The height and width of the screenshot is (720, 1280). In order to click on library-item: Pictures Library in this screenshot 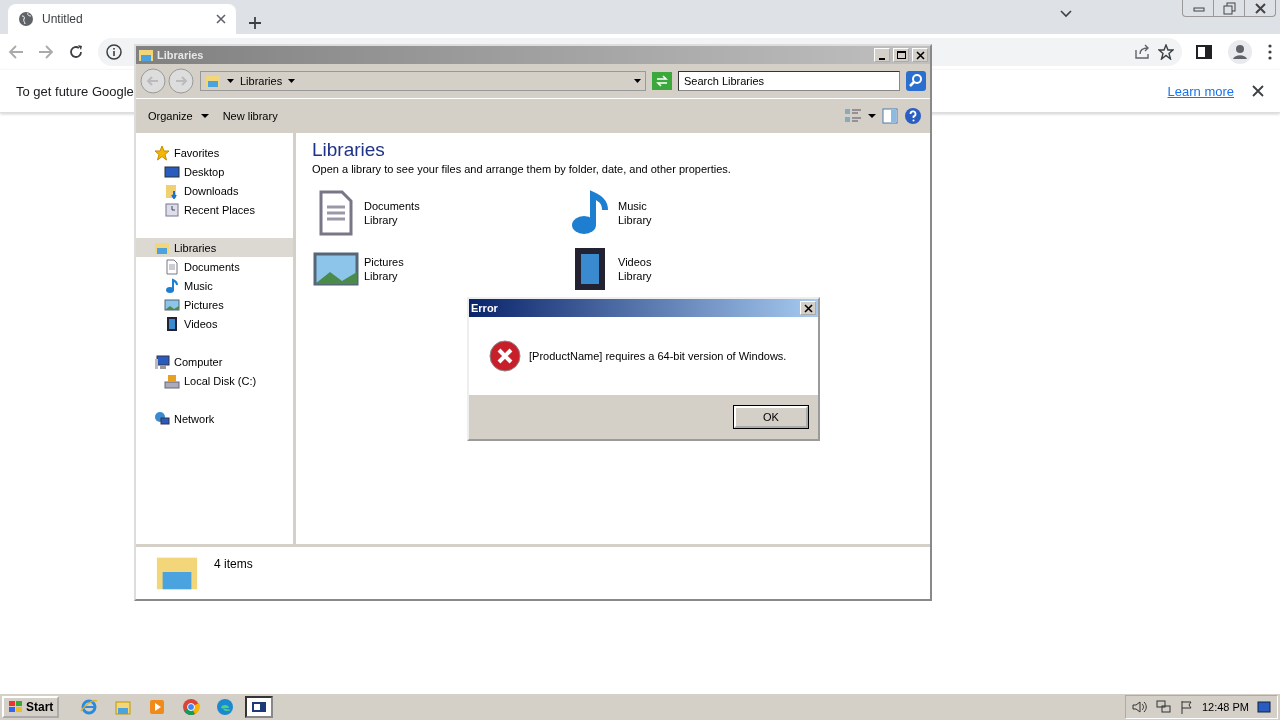, I will do `click(439, 269)`.